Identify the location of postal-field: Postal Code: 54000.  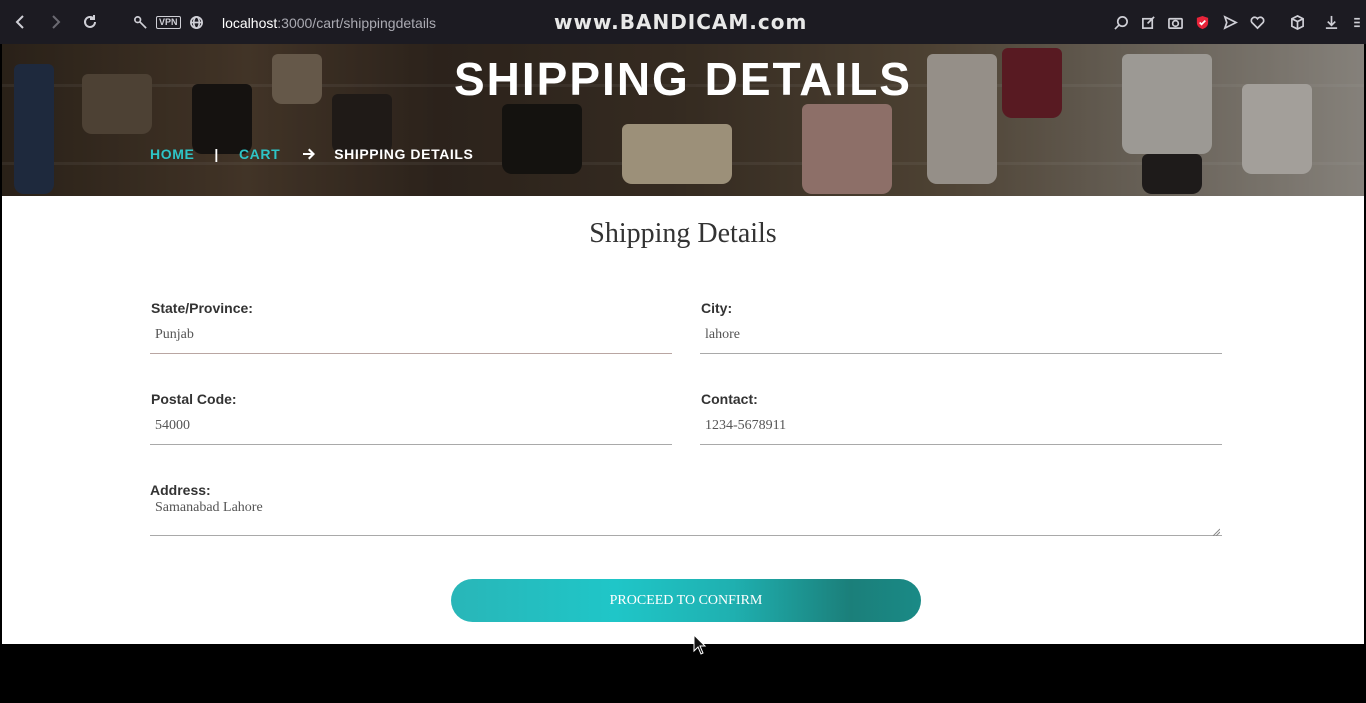
(411, 418).